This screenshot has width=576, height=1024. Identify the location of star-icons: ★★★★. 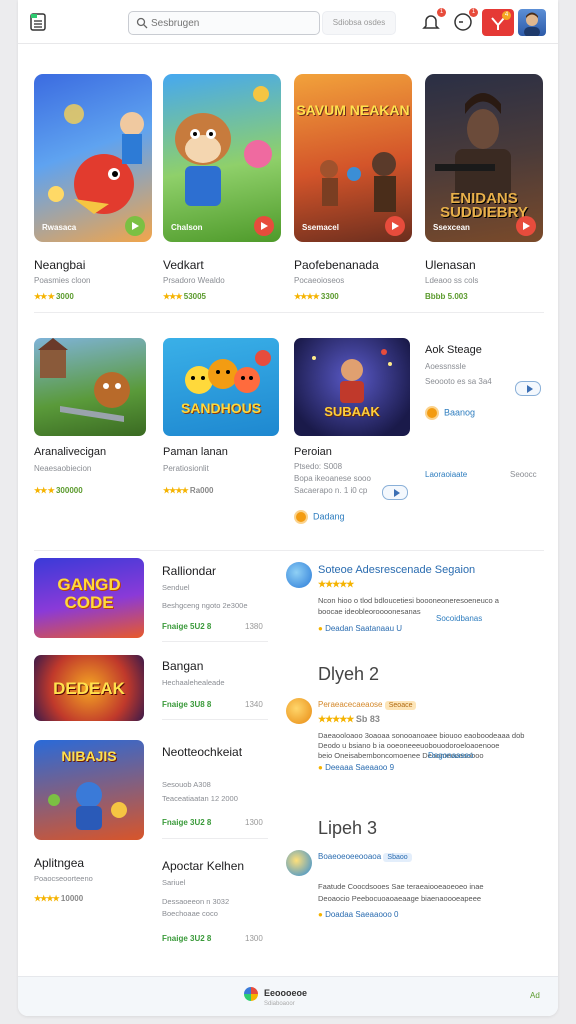
(176, 490).